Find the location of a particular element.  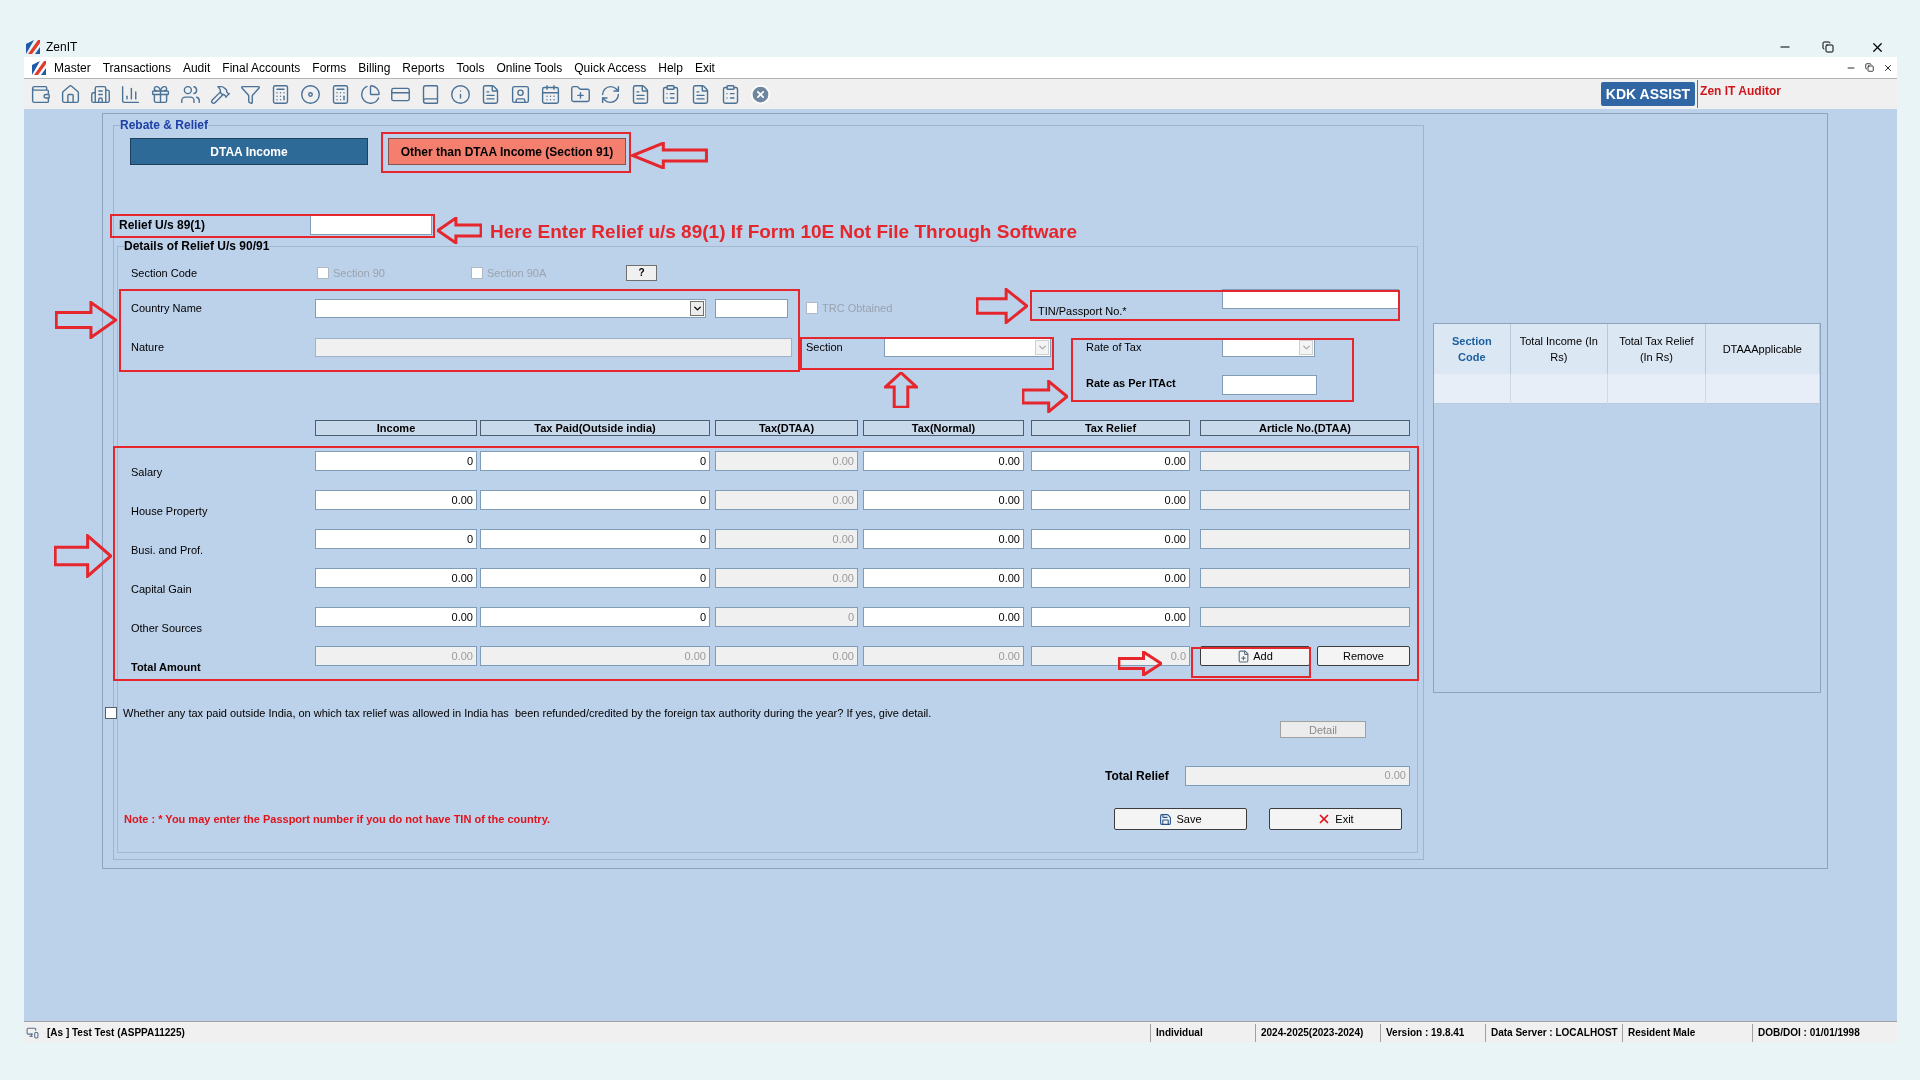

menu-item: Quick Access is located at coordinates (610, 67).